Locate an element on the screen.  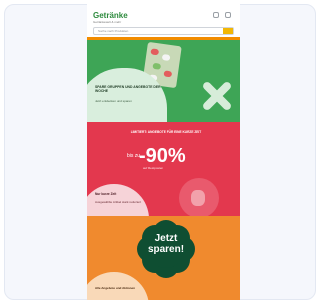
site-logo: Getränke is located at coordinates (110, 16).